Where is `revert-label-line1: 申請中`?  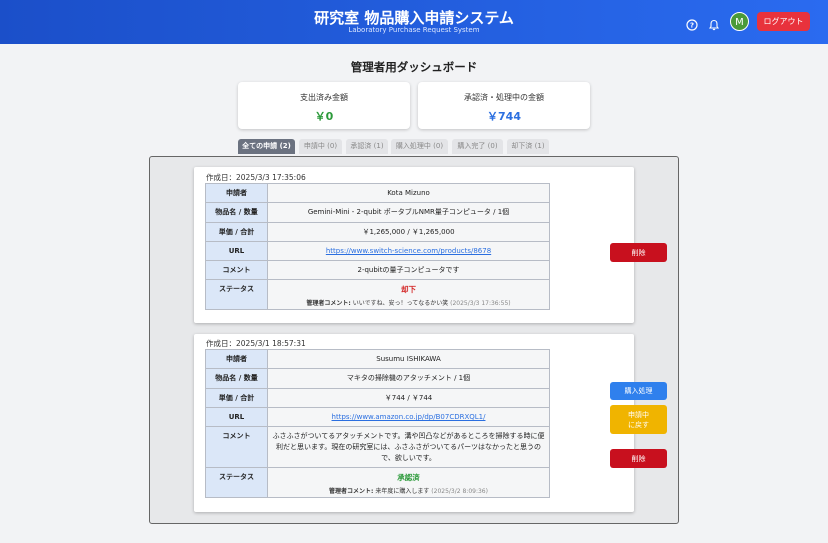
revert-label-line1: 申請中 is located at coordinates (638, 414).